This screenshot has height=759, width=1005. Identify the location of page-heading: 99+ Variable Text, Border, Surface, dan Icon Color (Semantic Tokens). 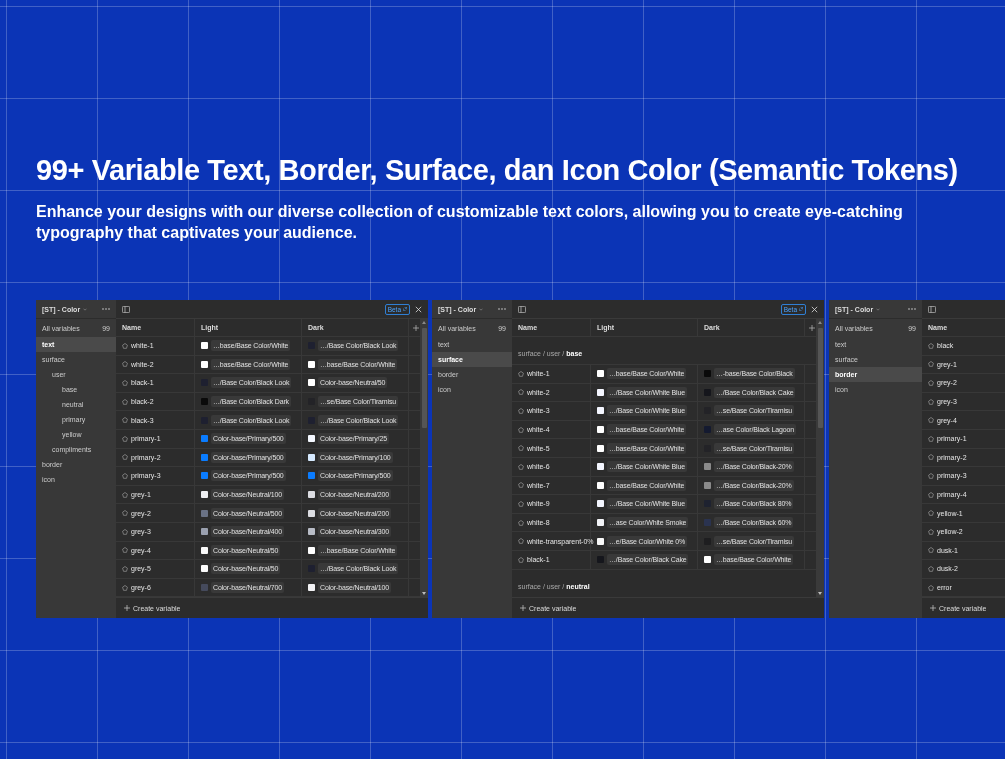
(497, 170).